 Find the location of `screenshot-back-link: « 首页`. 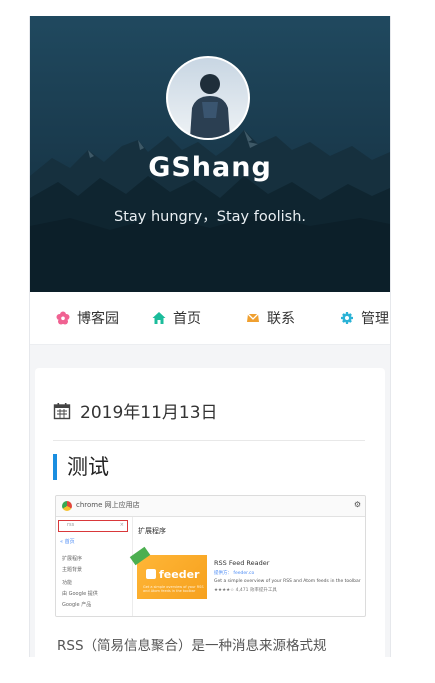

screenshot-back-link: « 首页 is located at coordinates (67, 542).